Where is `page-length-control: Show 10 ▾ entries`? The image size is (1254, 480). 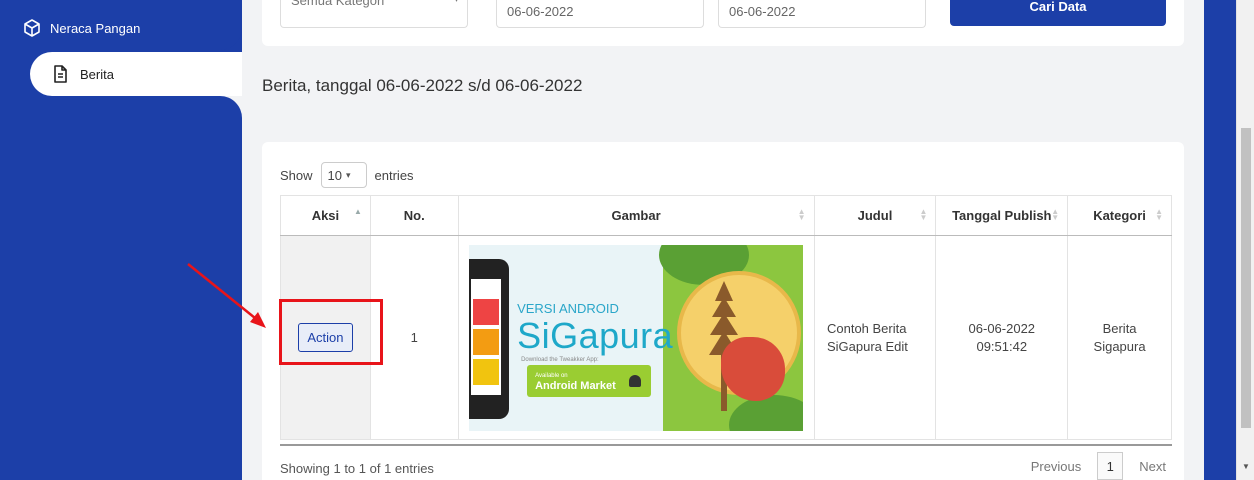 page-length-control: Show 10 ▾ entries is located at coordinates (347, 175).